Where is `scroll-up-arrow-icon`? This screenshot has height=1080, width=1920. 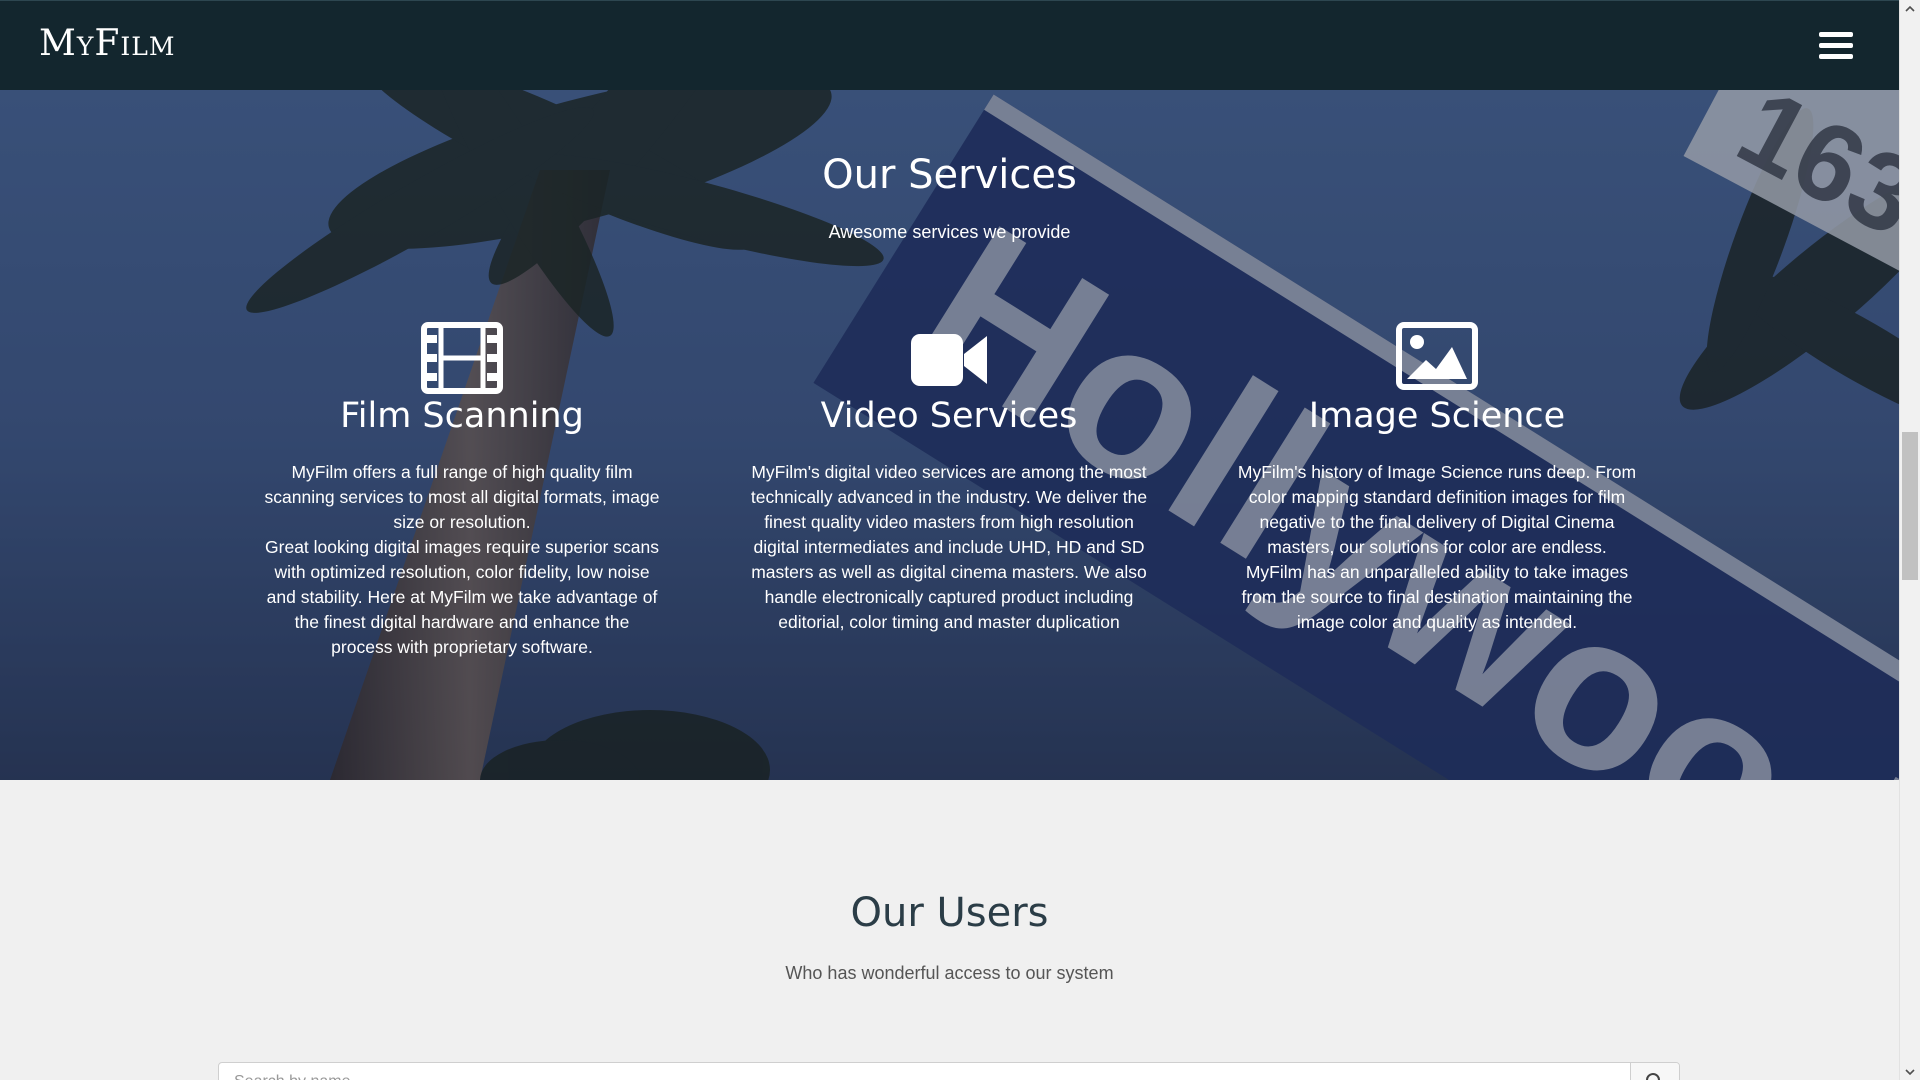
scroll-up-arrow-icon is located at coordinates (1910, 8).